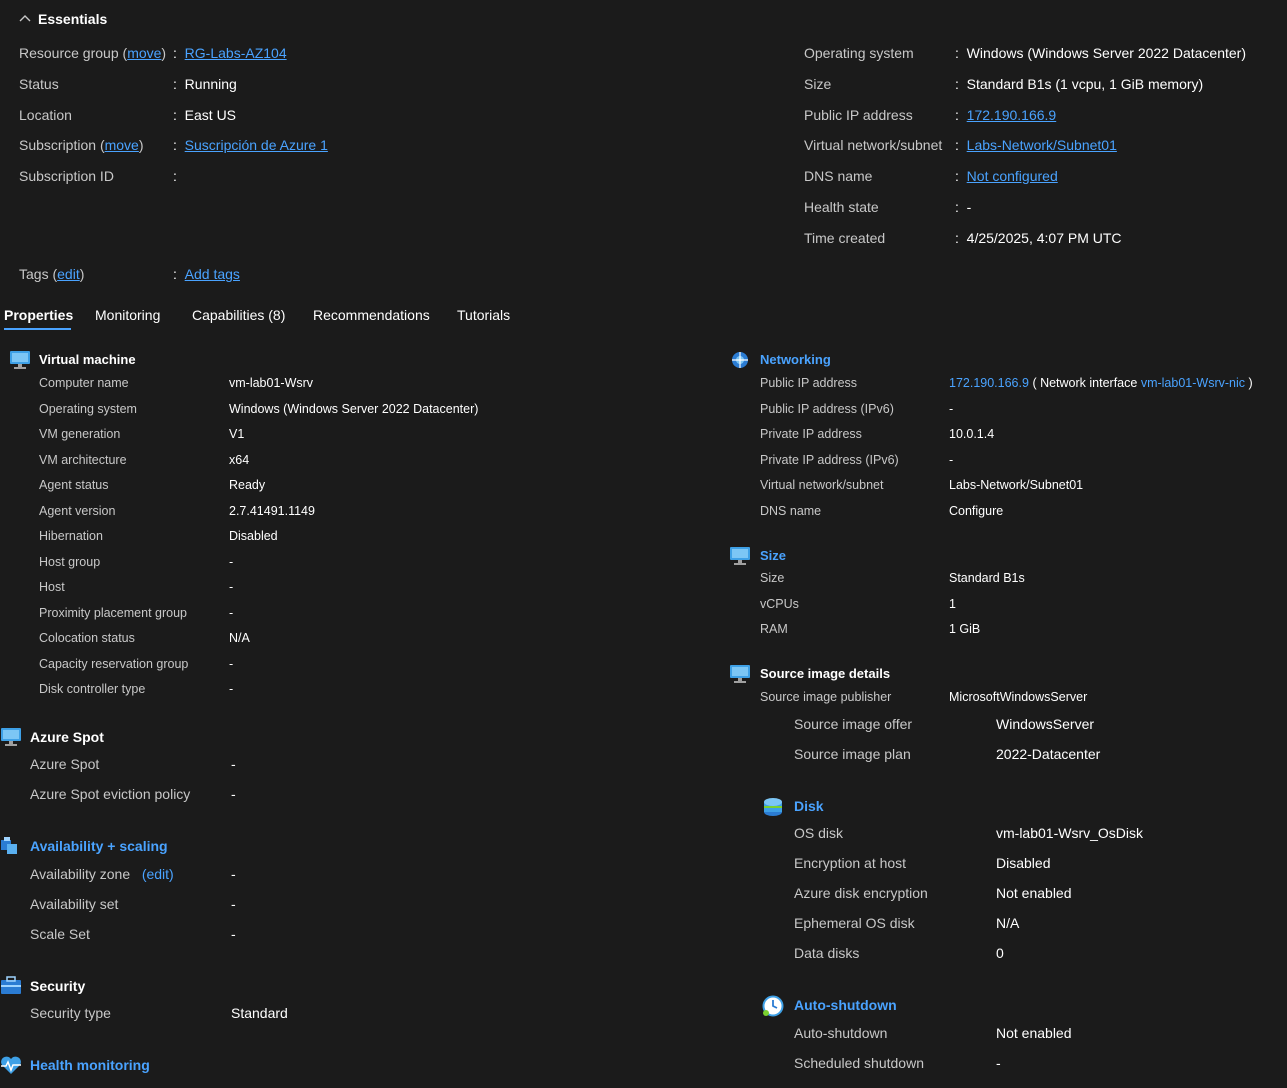  What do you see at coordinates (233, 794) in the screenshot?
I see `azure-spot-eviction-value: -` at bounding box center [233, 794].